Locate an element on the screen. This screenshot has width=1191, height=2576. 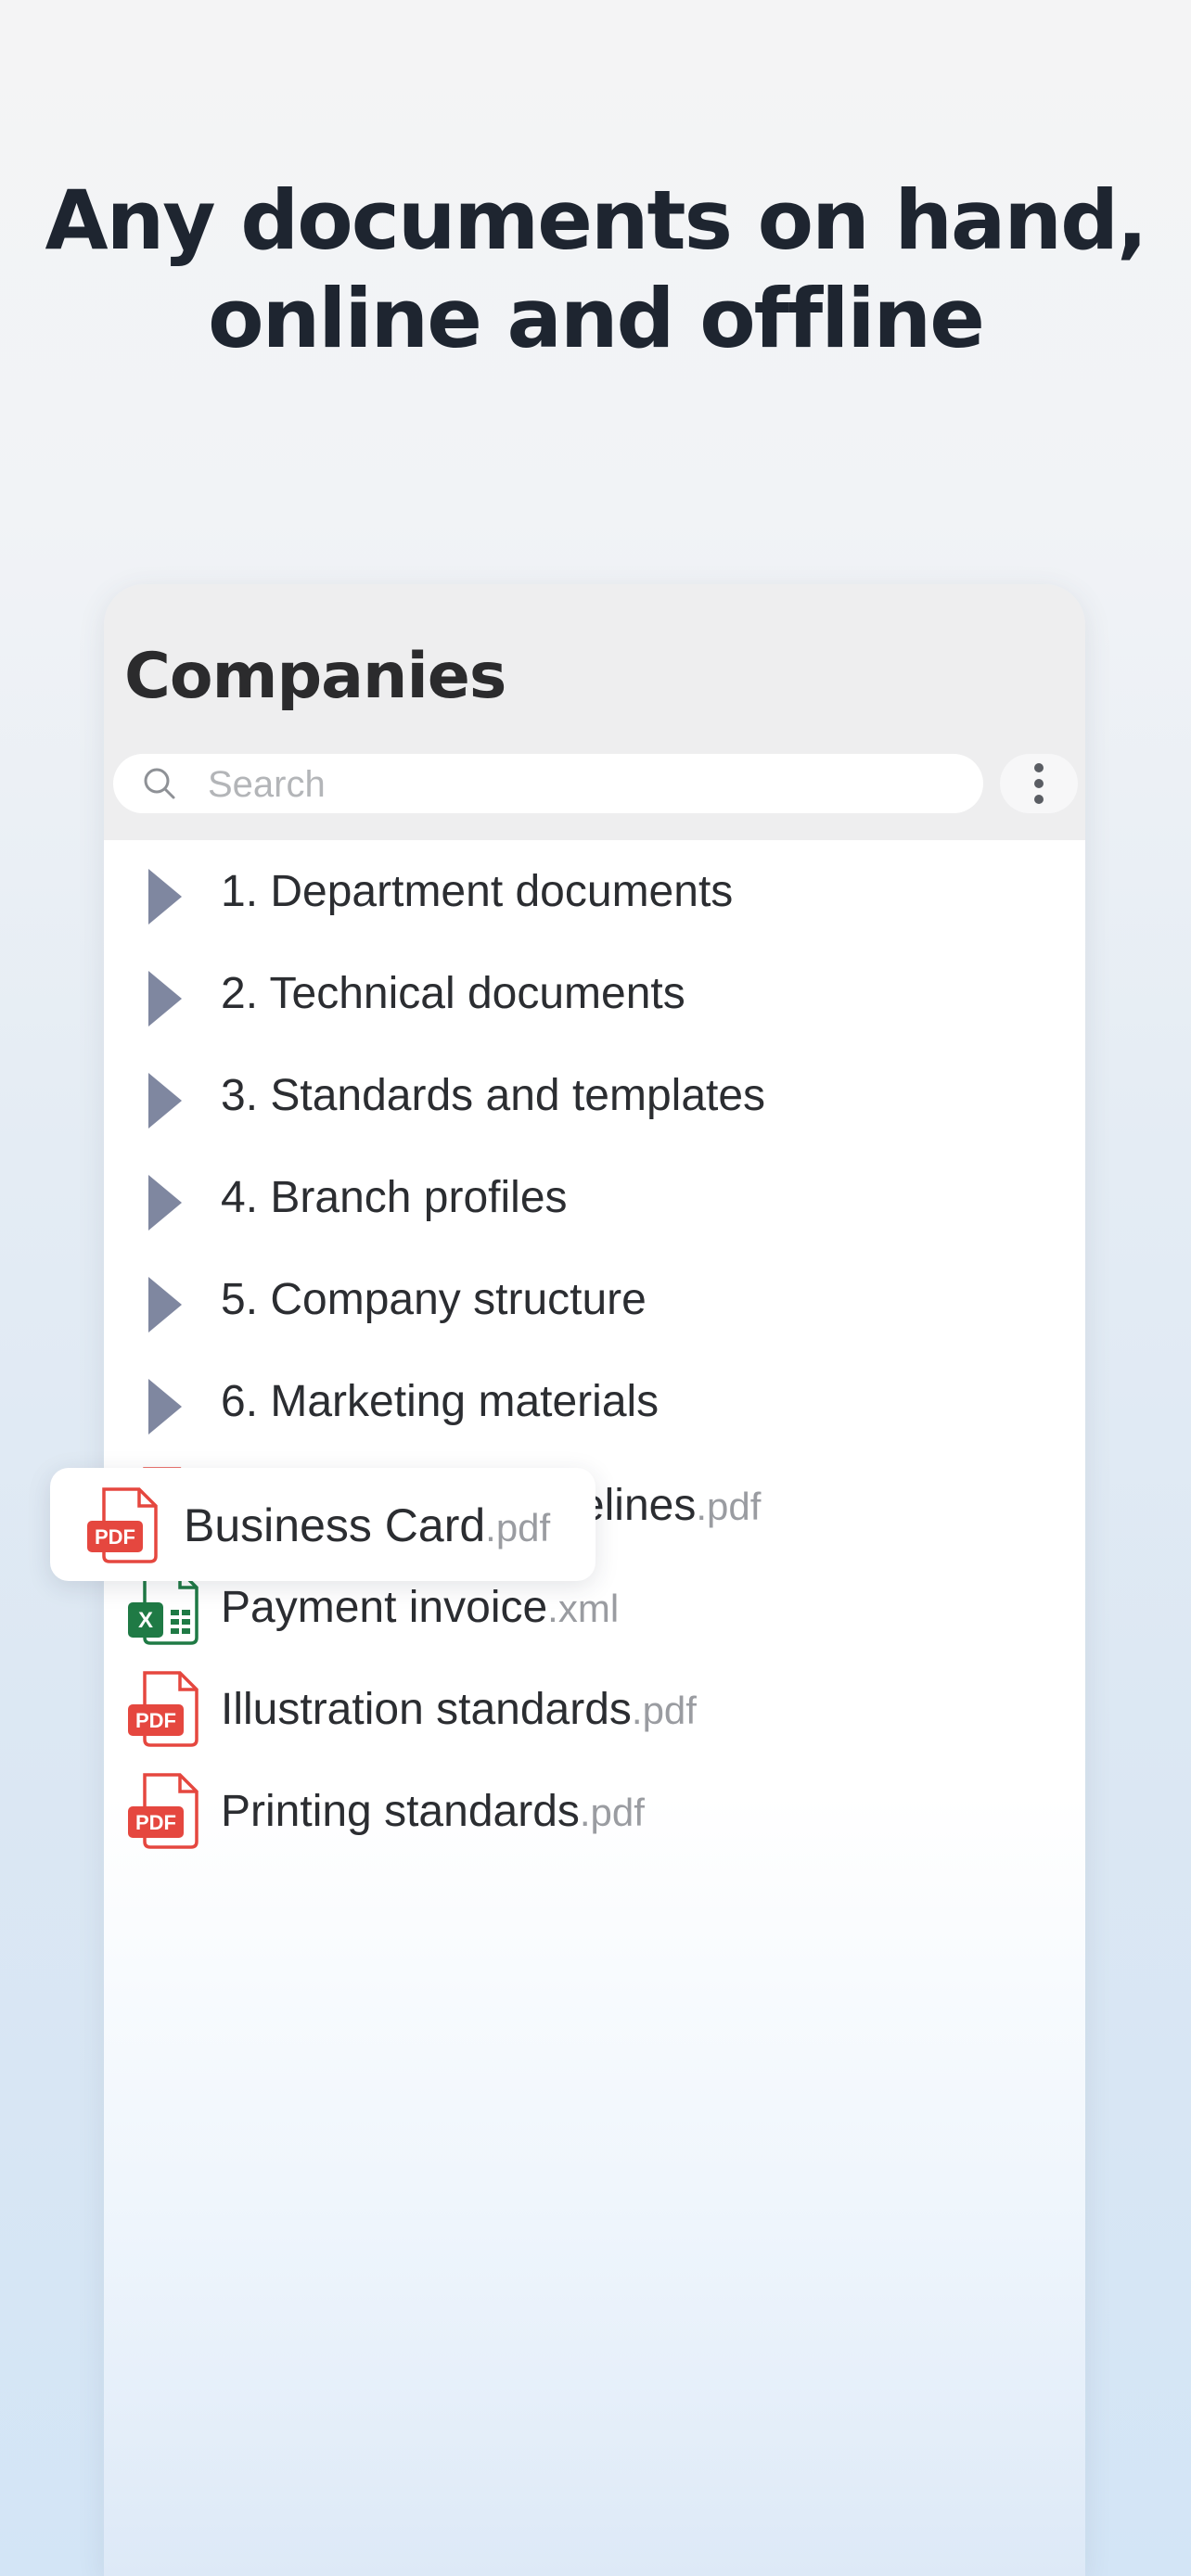
file-label: Payment invoice.xml is located at coordinates (420, 1607).